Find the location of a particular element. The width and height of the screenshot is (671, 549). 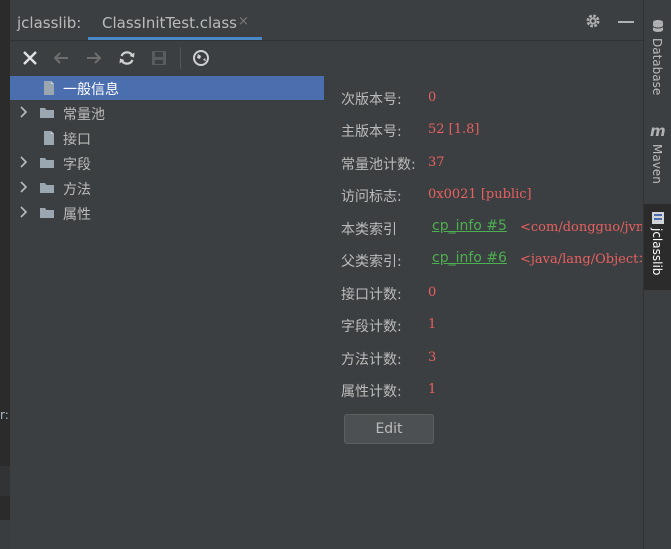

major-version-row: 主版本号: 52 [1.8] is located at coordinates (491, 129).